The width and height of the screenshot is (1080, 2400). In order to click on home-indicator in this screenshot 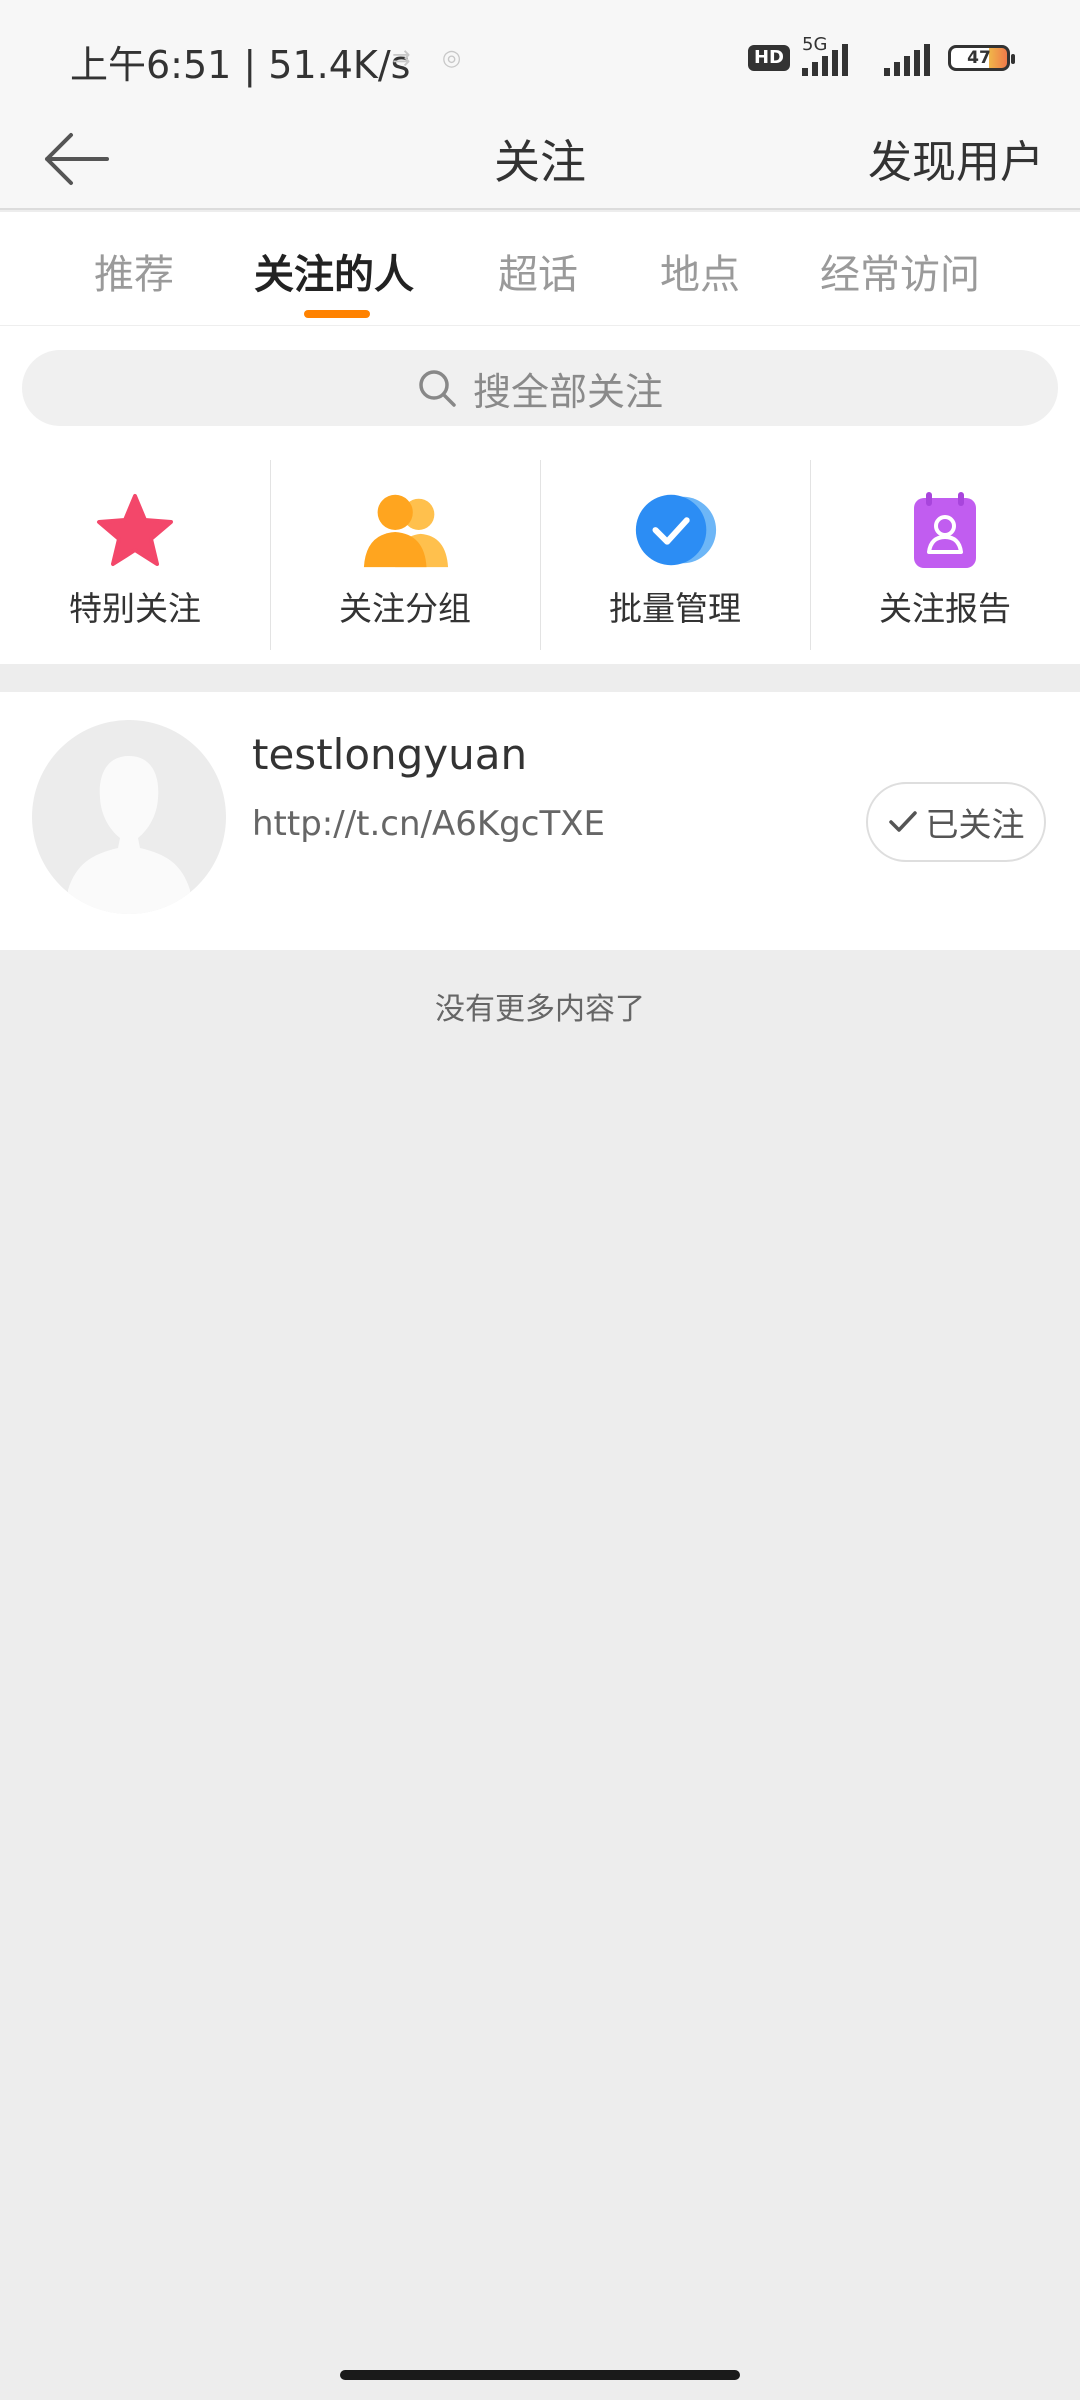, I will do `click(540, 2375)`.